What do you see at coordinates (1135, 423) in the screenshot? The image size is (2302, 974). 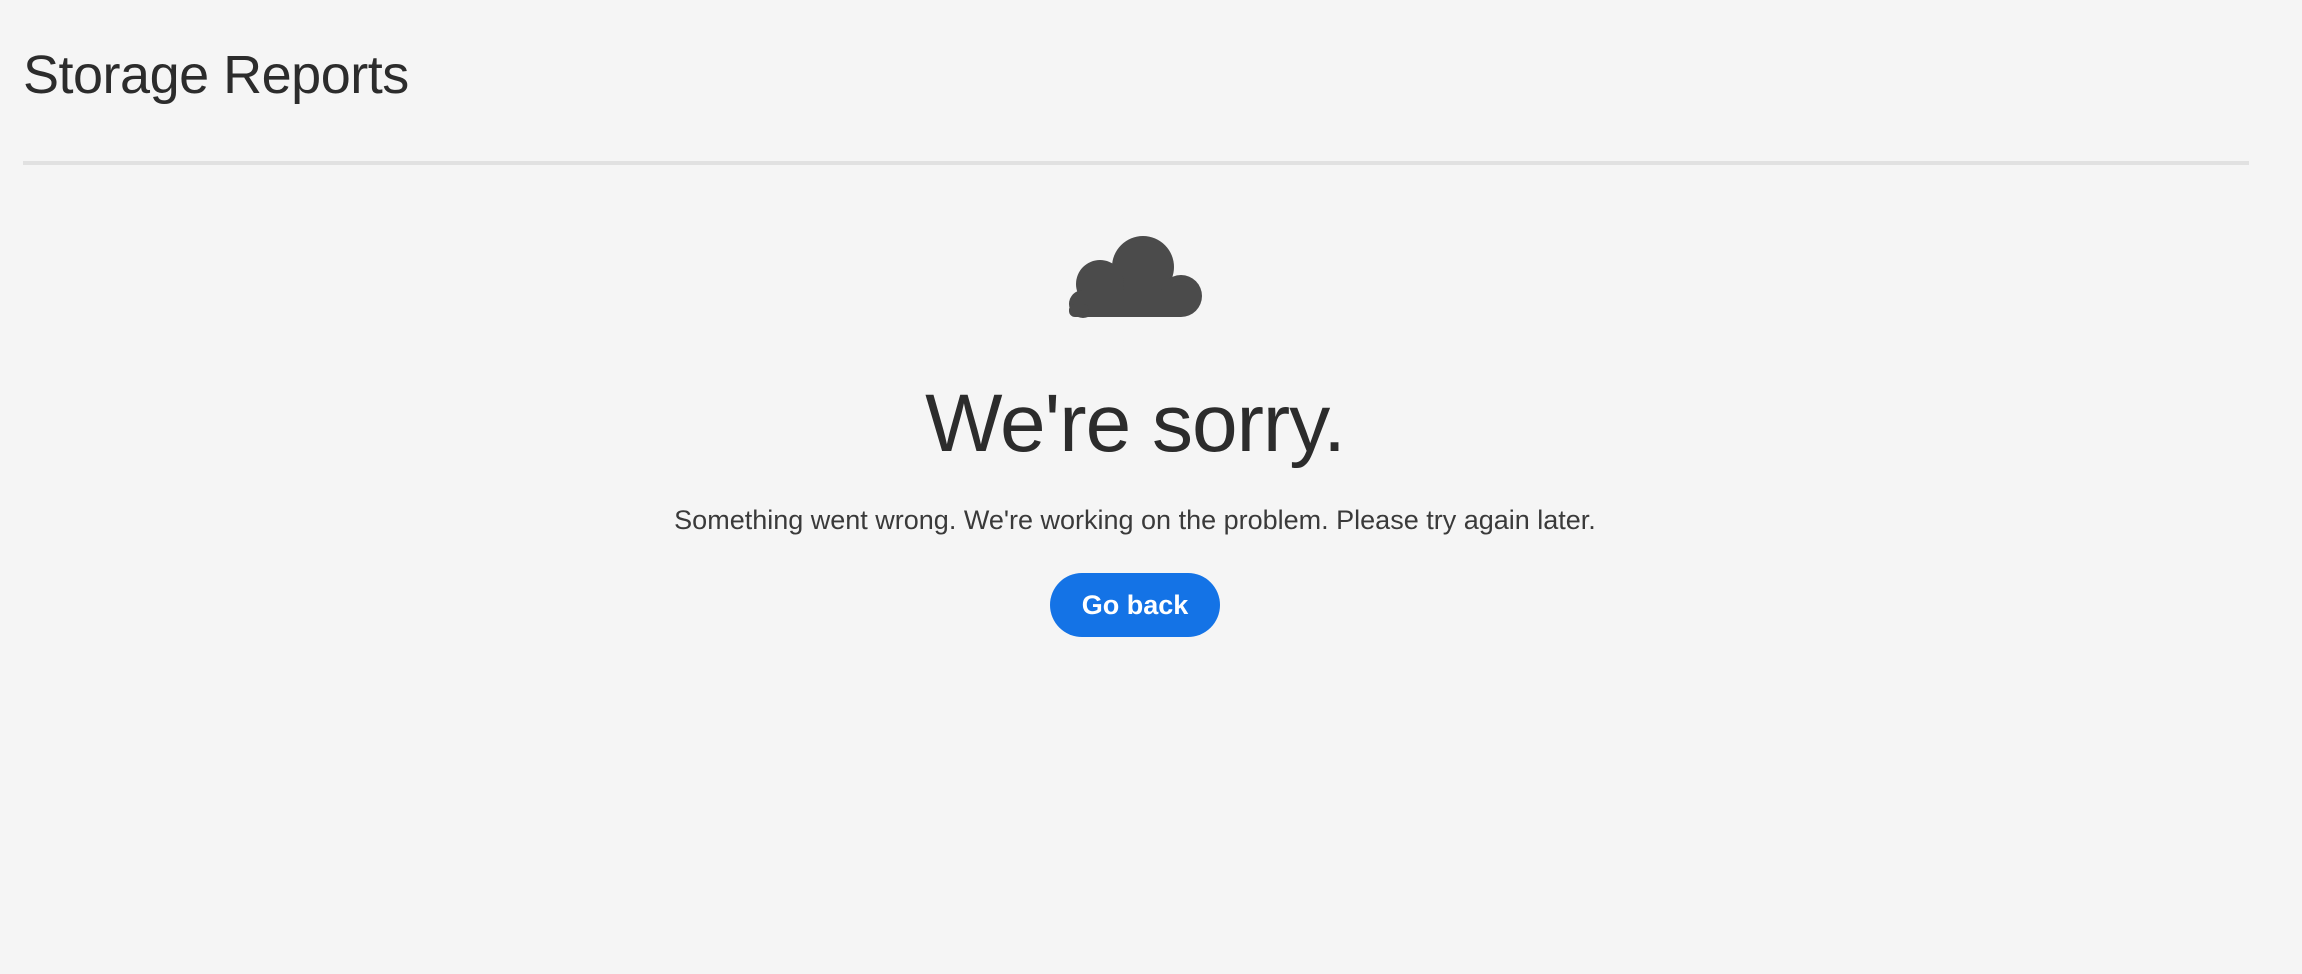 I see `error-heading: We're sorry.` at bounding box center [1135, 423].